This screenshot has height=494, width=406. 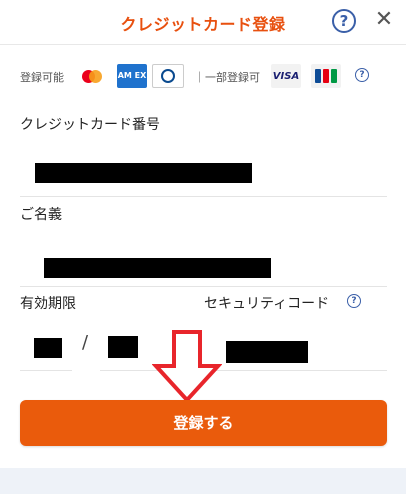 I want to click on register-button: 登録する, so click(x=203, y=423).